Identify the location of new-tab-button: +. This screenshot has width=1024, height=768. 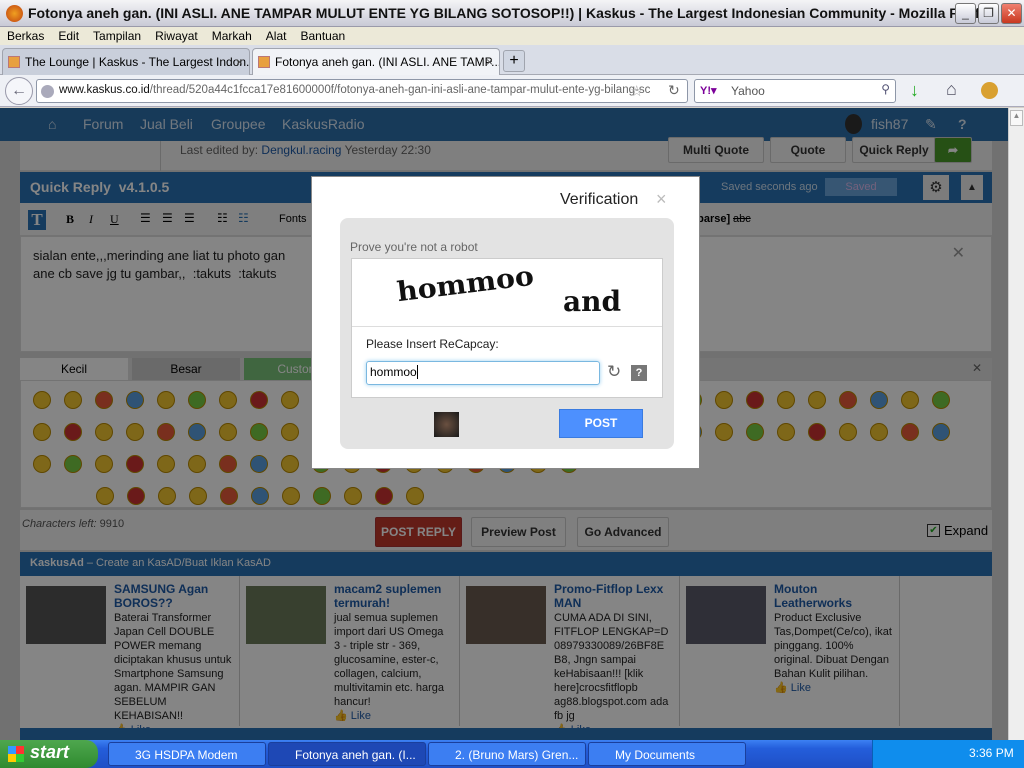
(514, 61).